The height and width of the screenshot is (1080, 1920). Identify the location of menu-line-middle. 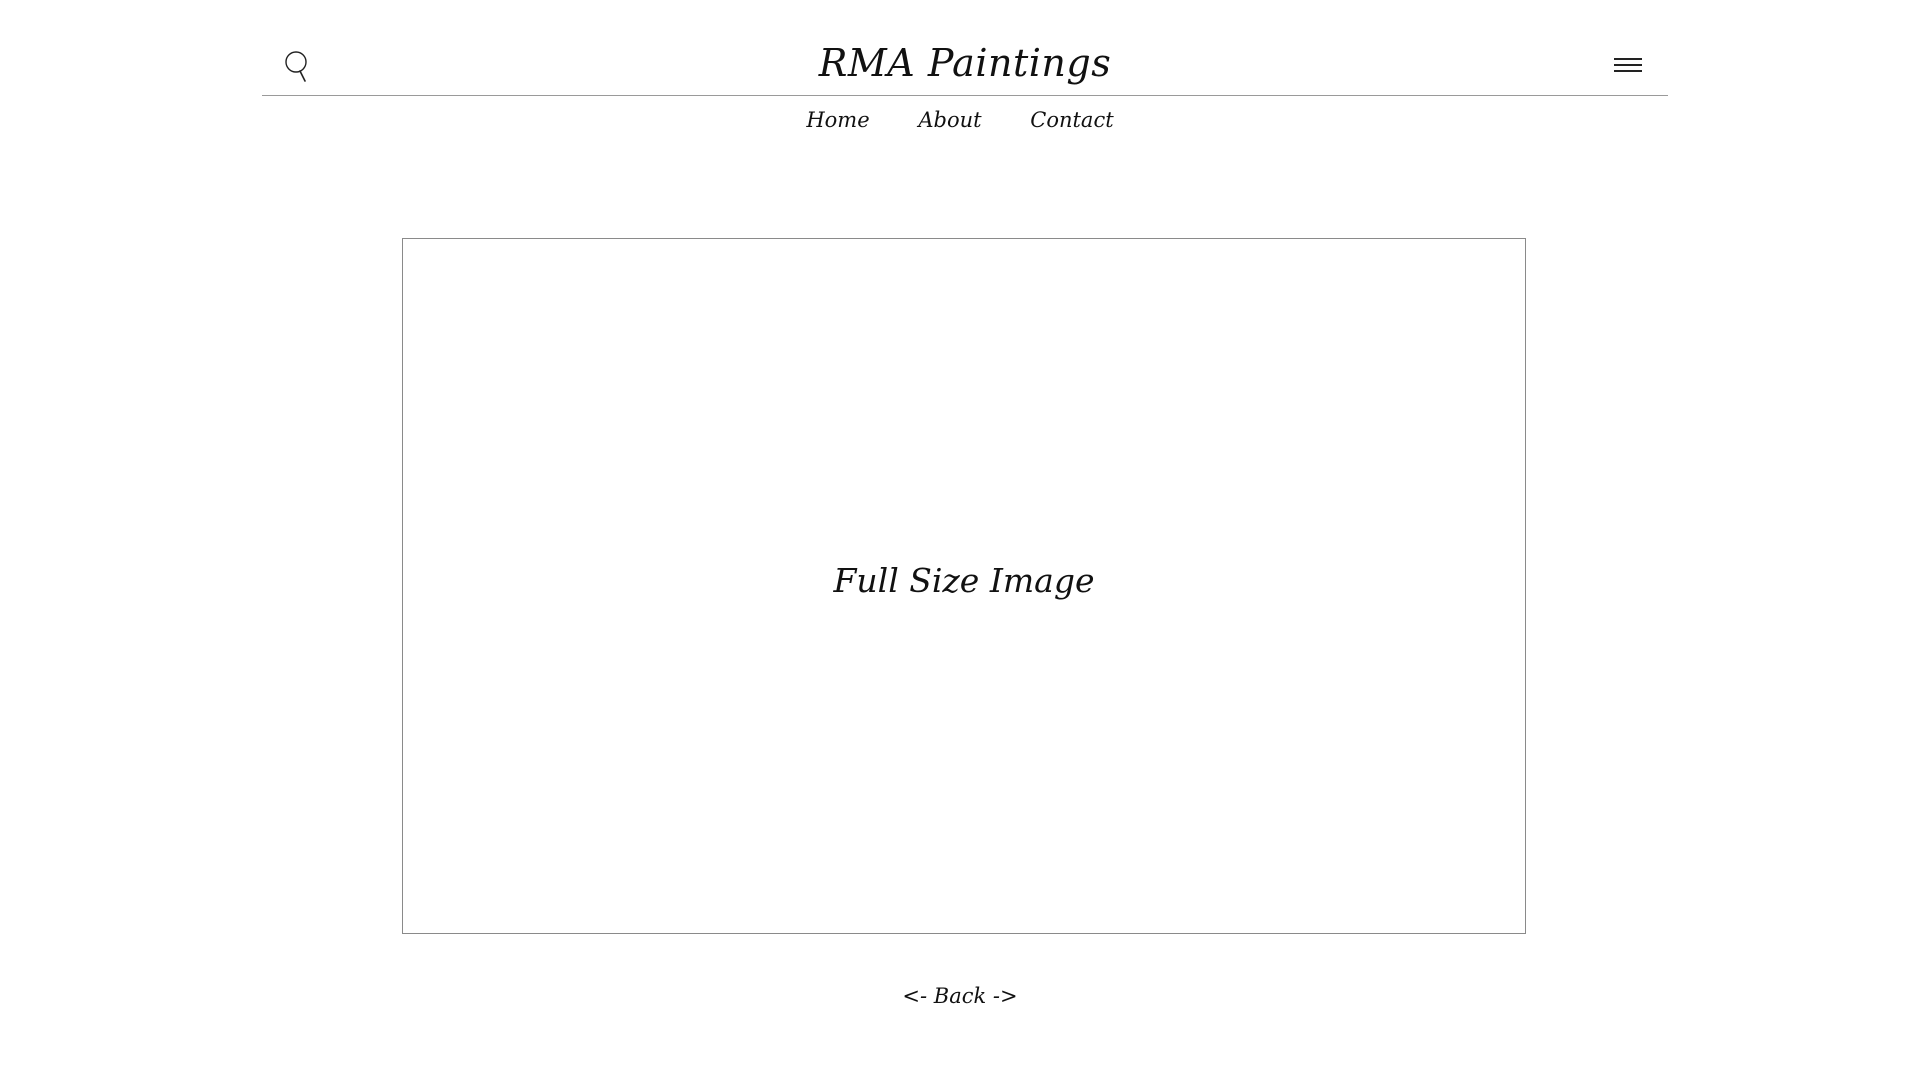
(1628, 65).